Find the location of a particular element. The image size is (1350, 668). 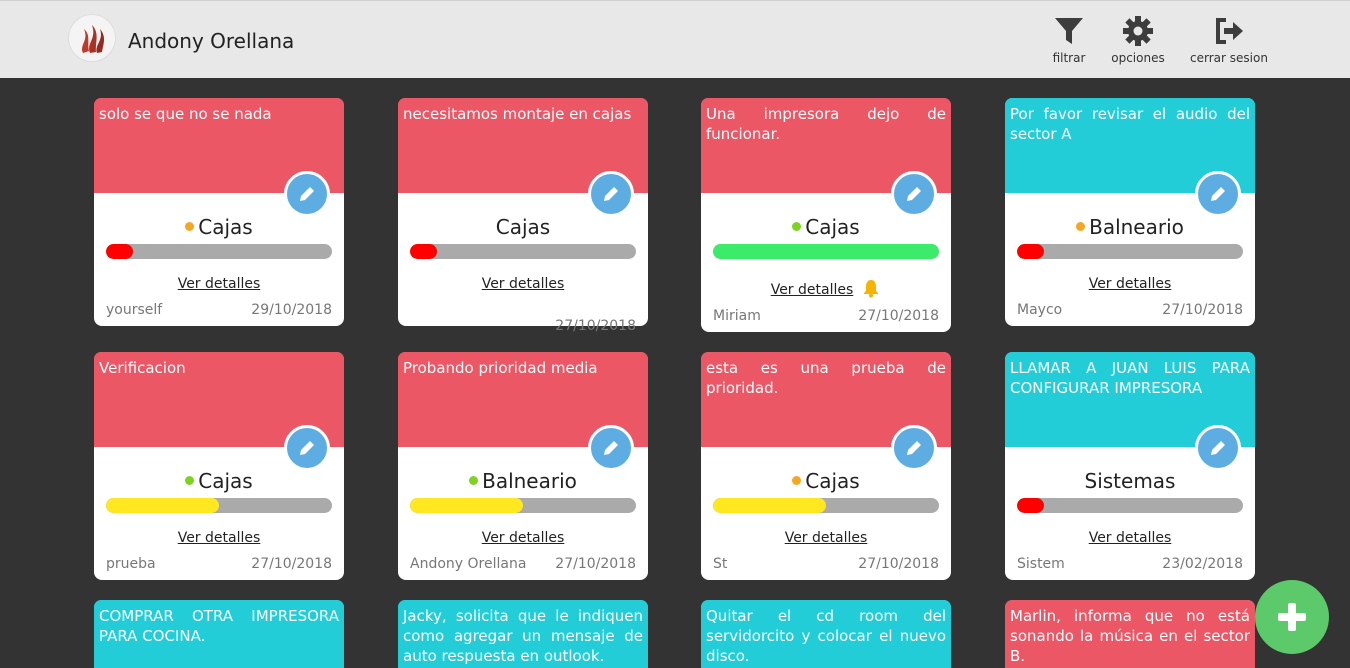

options-label: opciones is located at coordinates (1138, 58).